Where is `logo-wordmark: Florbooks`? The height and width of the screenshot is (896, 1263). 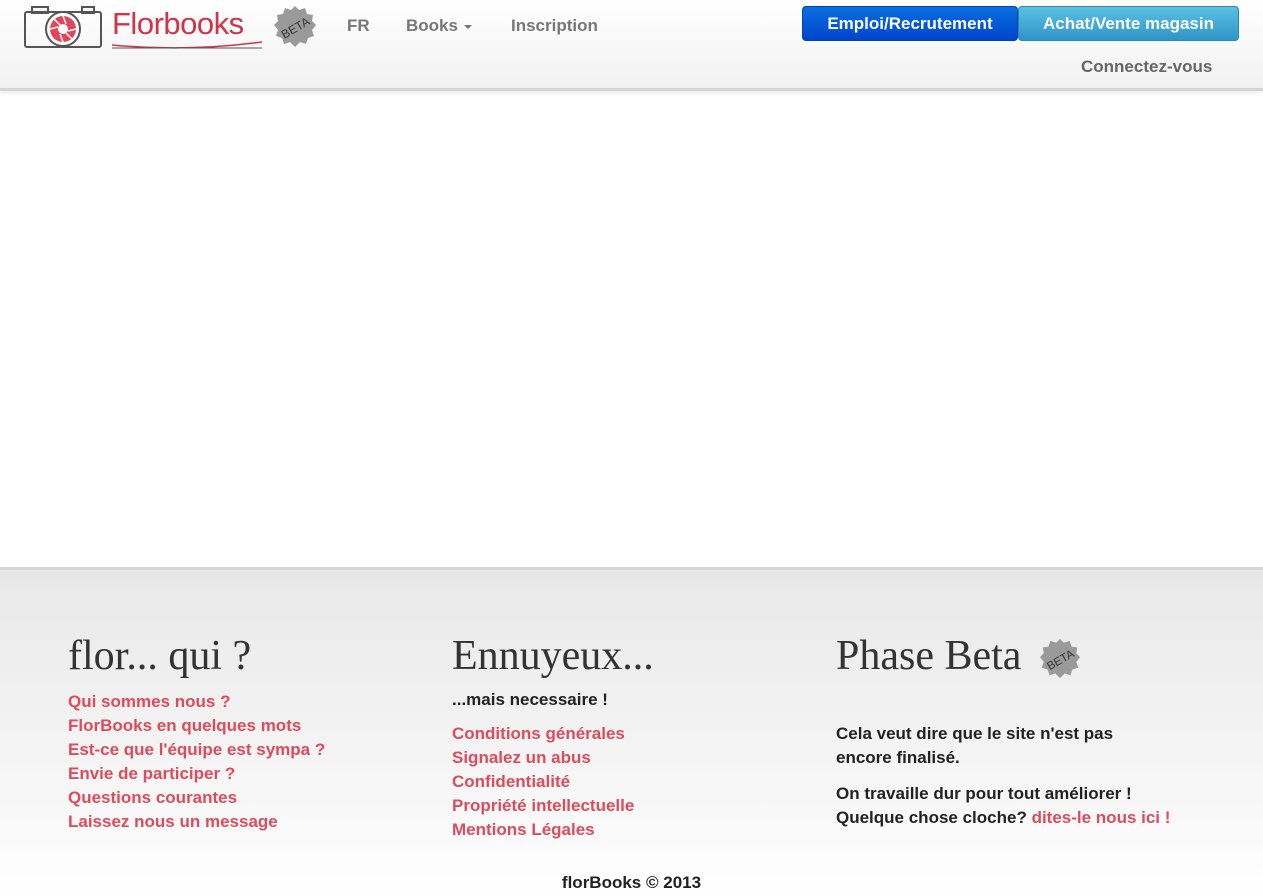 logo-wordmark: Florbooks is located at coordinates (178, 23).